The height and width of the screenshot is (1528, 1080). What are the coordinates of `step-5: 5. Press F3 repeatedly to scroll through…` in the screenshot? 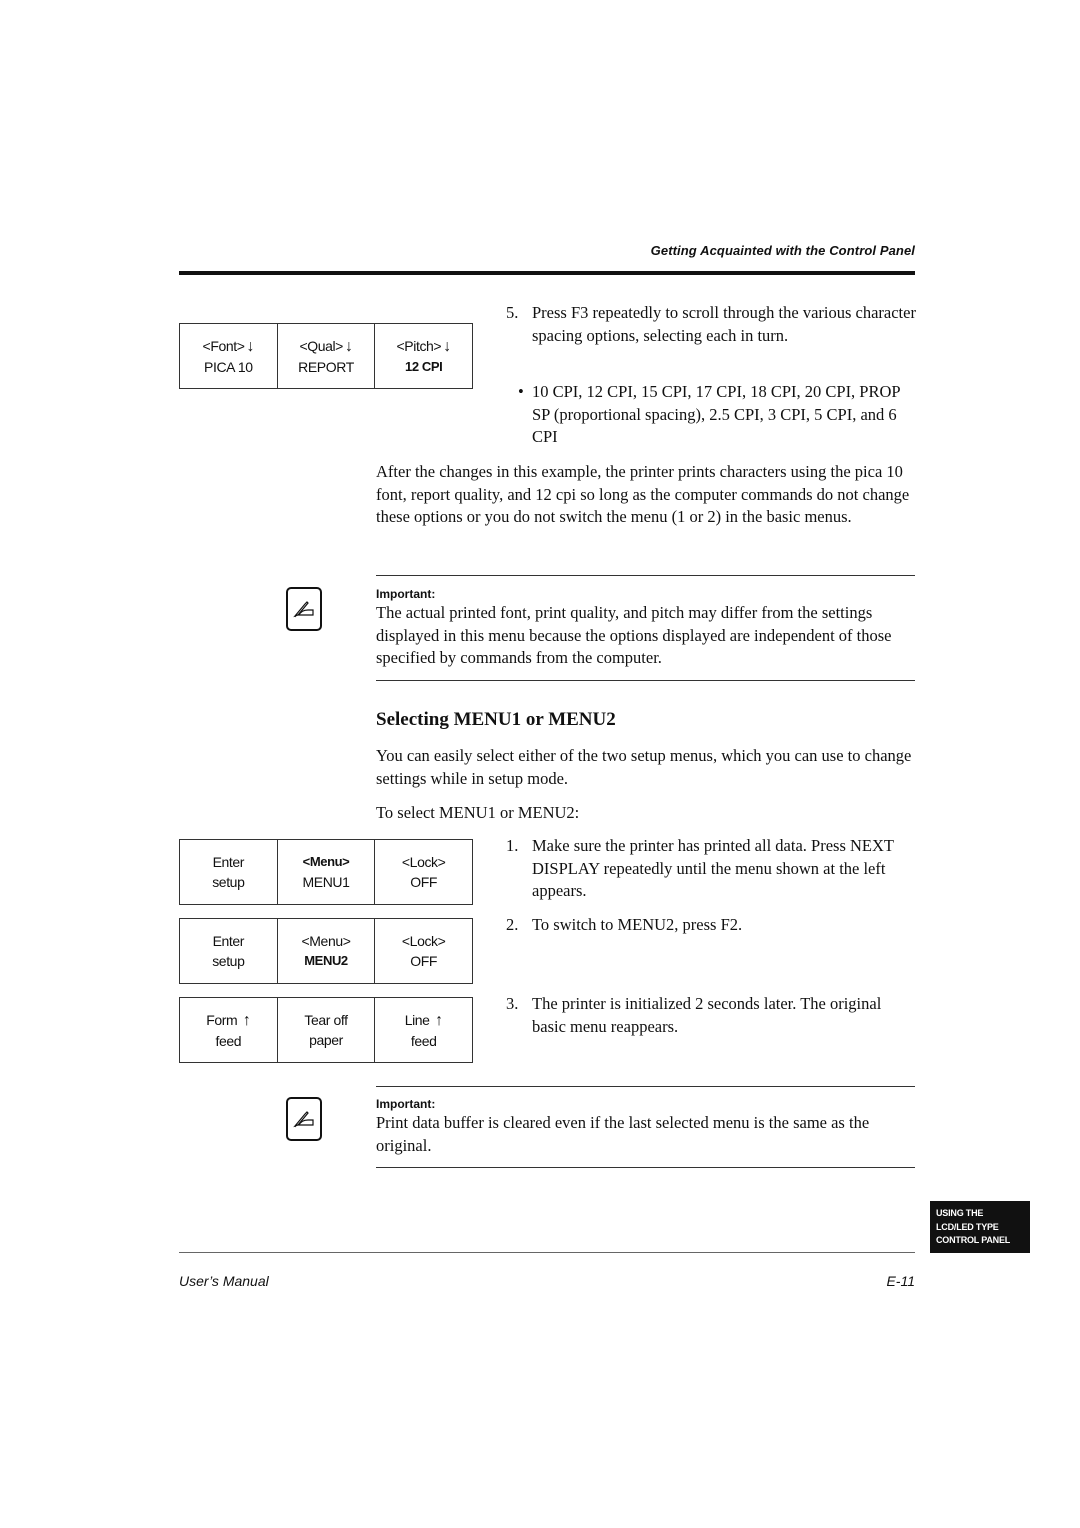 It's located at (711, 324).